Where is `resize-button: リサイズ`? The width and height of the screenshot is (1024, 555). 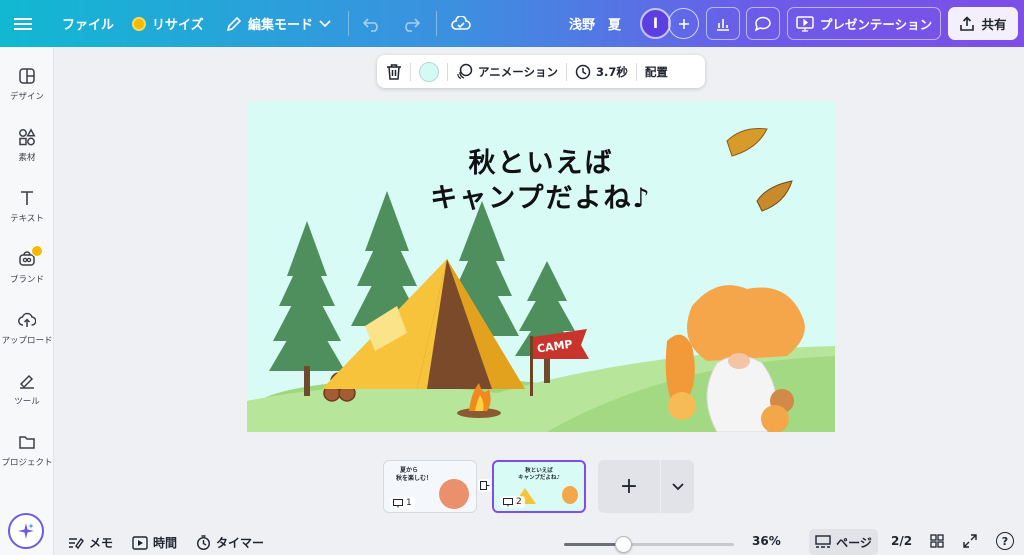 resize-button: リサイズ is located at coordinates (168, 24).